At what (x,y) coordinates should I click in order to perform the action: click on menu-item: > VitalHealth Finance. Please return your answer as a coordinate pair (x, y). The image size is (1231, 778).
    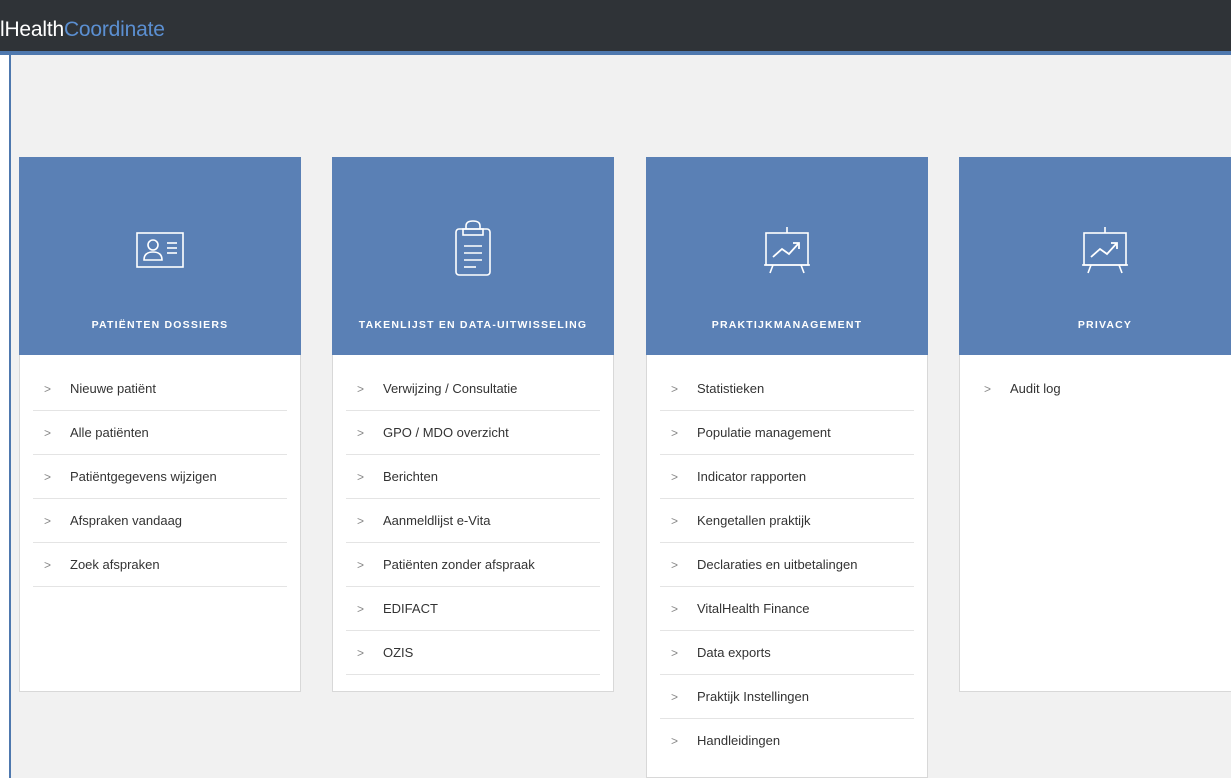
    Looking at the image, I should click on (787, 609).